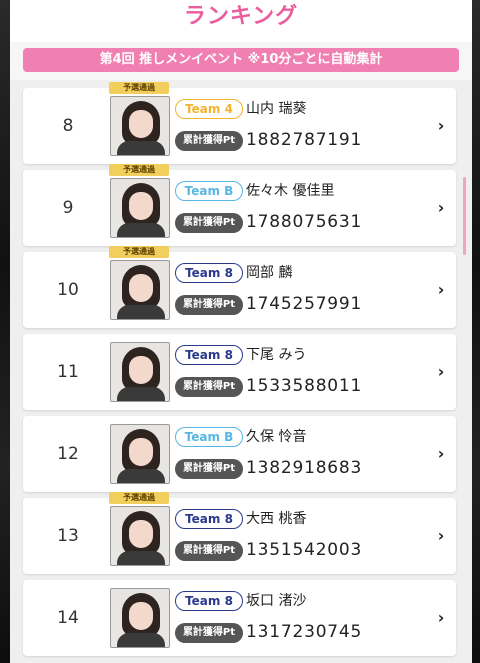 Image resolution: width=480 pixels, height=663 pixels. Describe the element at coordinates (290, 191) in the screenshot. I see `member-name: 佐々木 優佳里` at that location.